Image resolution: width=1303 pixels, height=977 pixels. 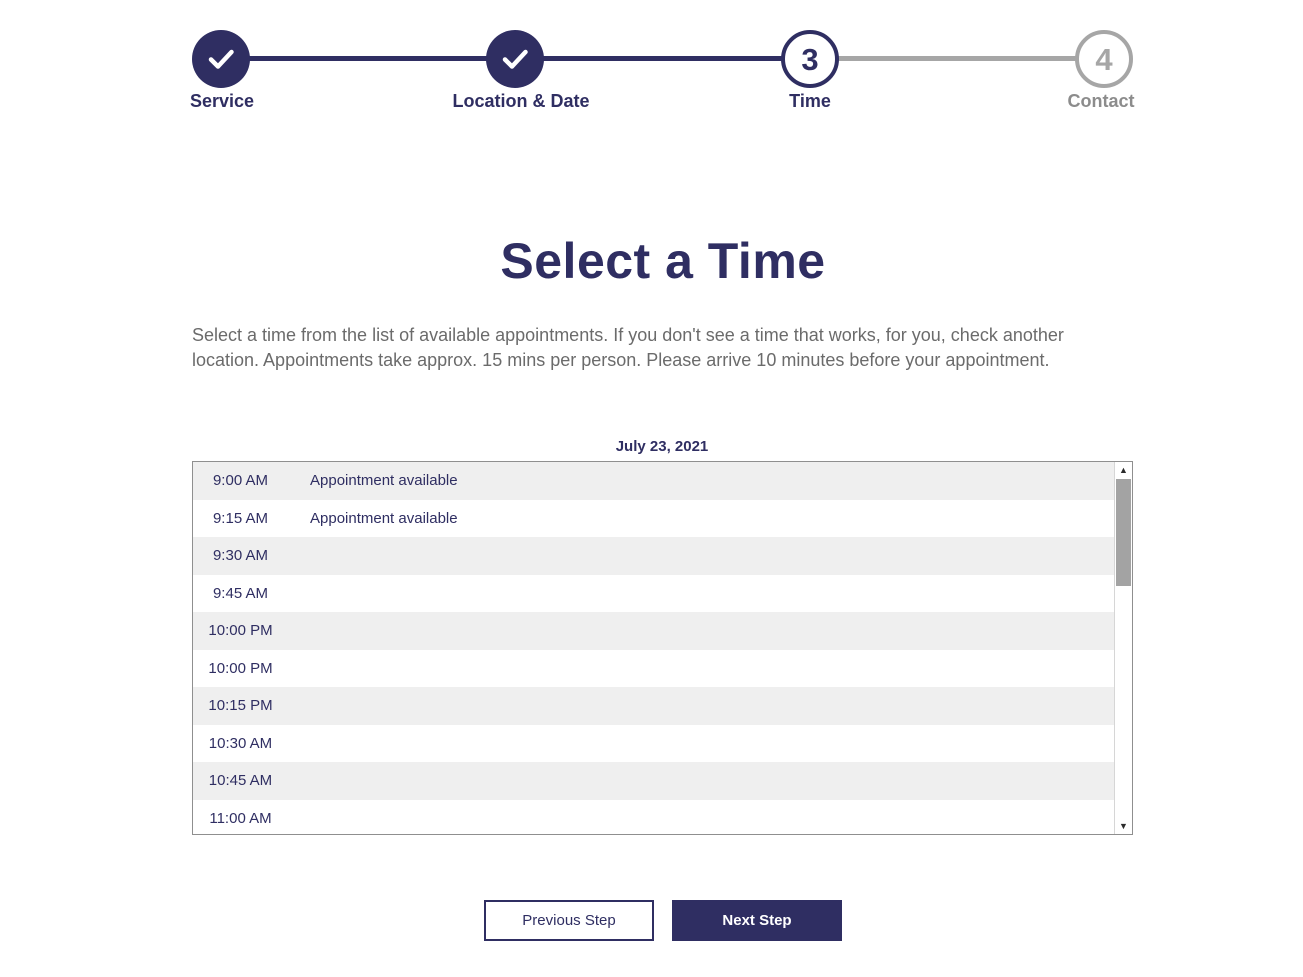 I want to click on step-2-circle, so click(x=515, y=59).